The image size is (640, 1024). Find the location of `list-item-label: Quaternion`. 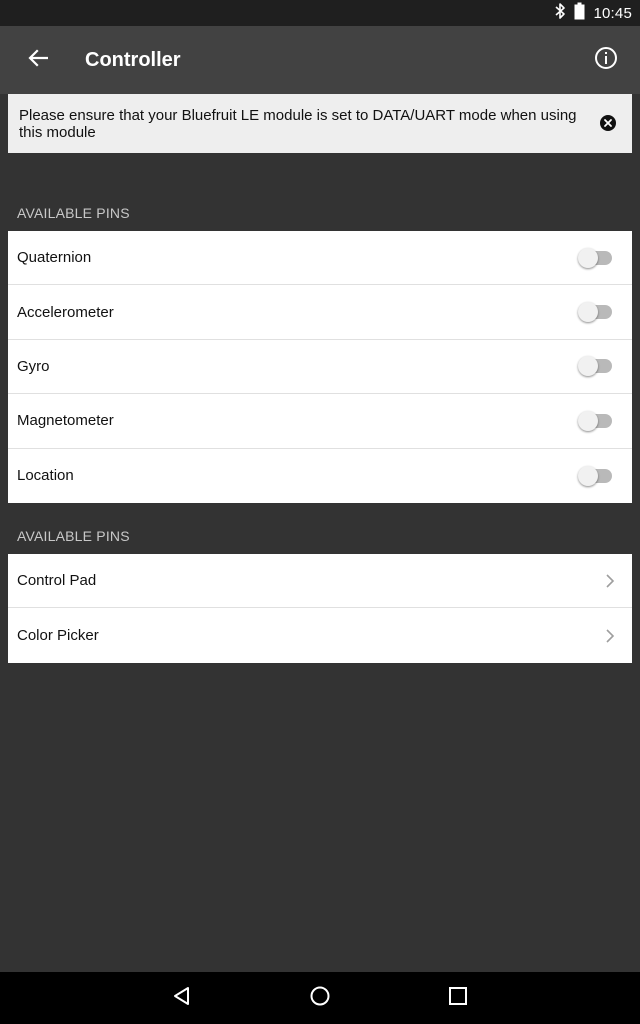

list-item-label: Quaternion is located at coordinates (54, 258).